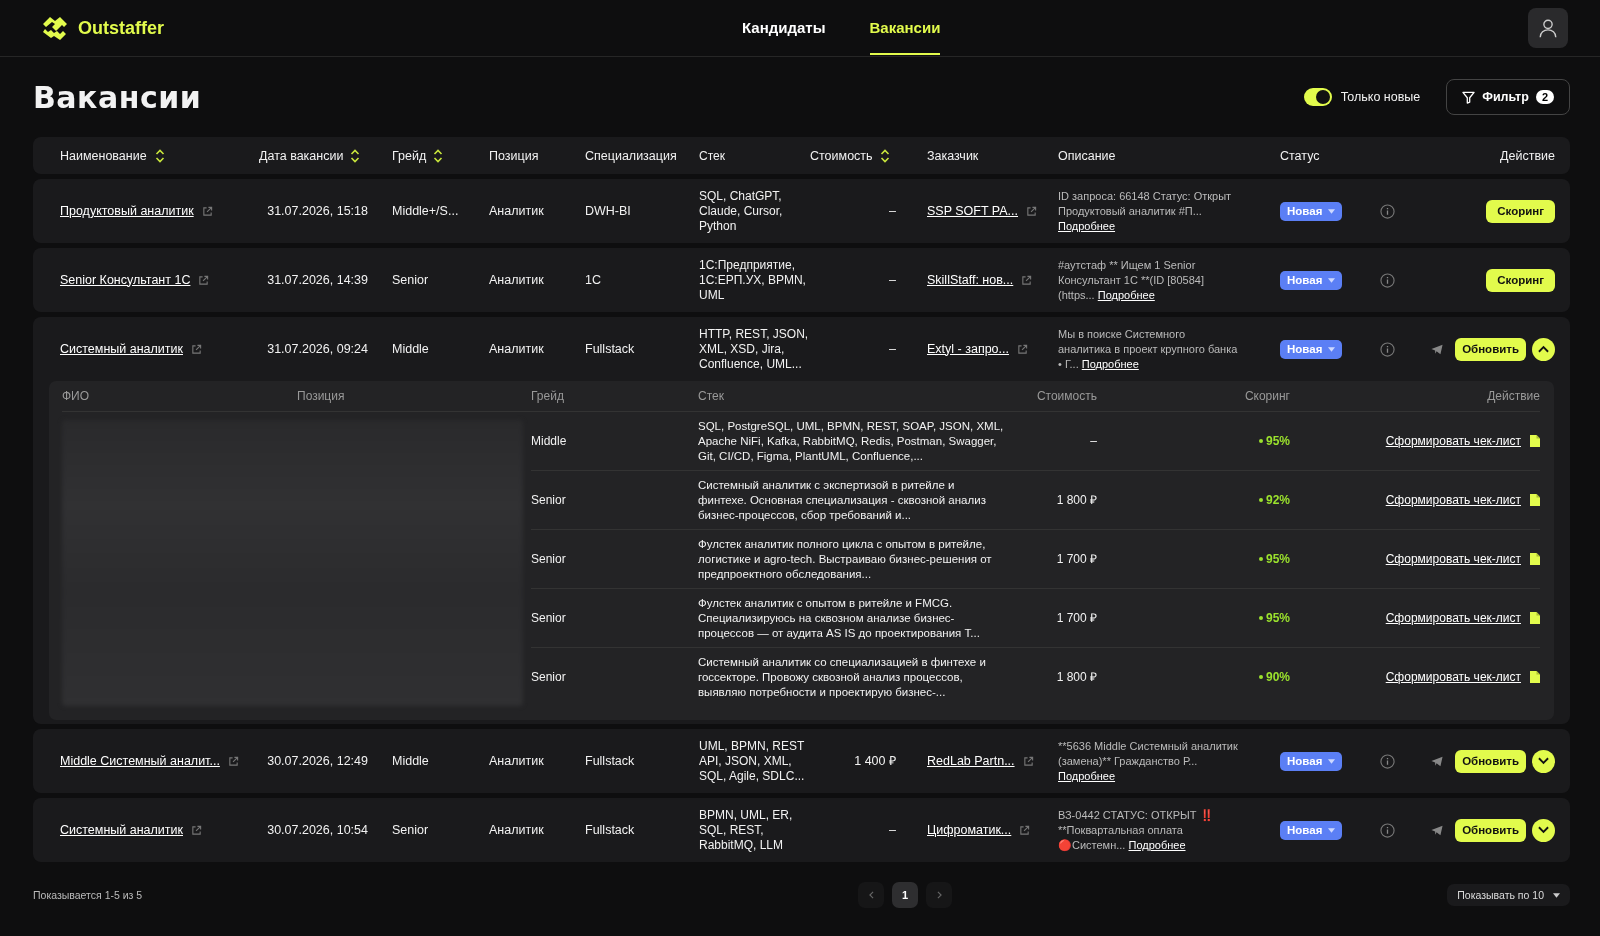 Image resolution: width=1600 pixels, height=936 pixels. What do you see at coordinates (1380, 97) in the screenshot?
I see `toggle-label: Только новые` at bounding box center [1380, 97].